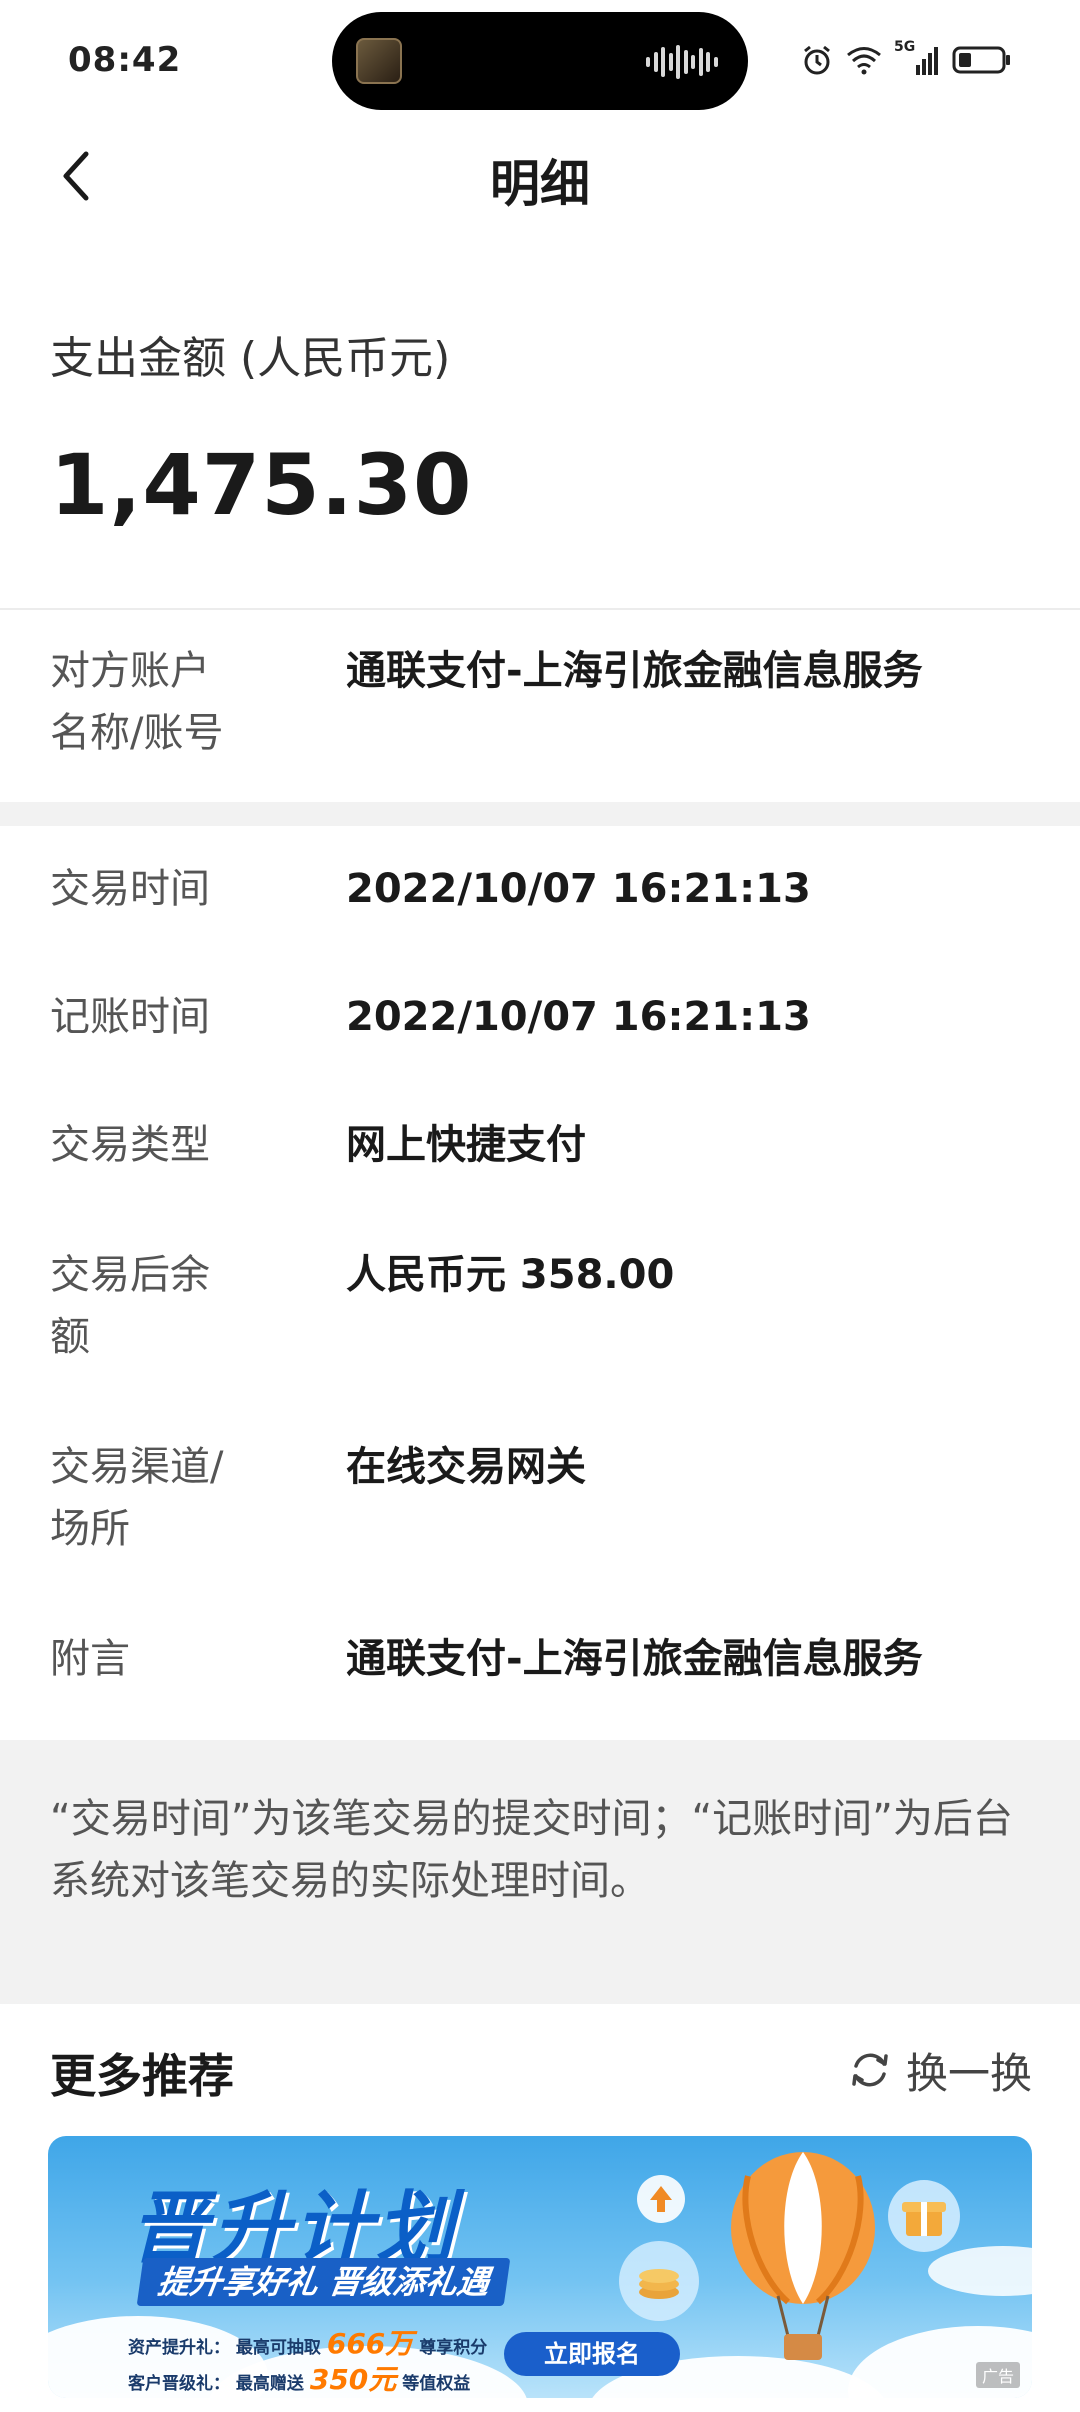  What do you see at coordinates (981, 60) in the screenshot?
I see `battery-icon` at bounding box center [981, 60].